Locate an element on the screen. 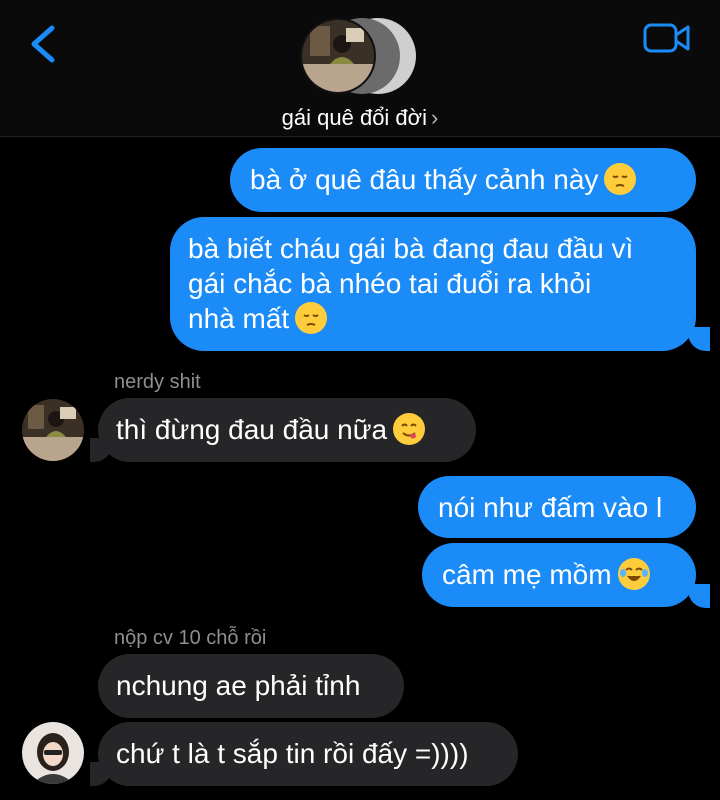 Image resolution: width=720 pixels, height=800 pixels. conversation-title: gái quê đổi đời is located at coordinates (354, 117).